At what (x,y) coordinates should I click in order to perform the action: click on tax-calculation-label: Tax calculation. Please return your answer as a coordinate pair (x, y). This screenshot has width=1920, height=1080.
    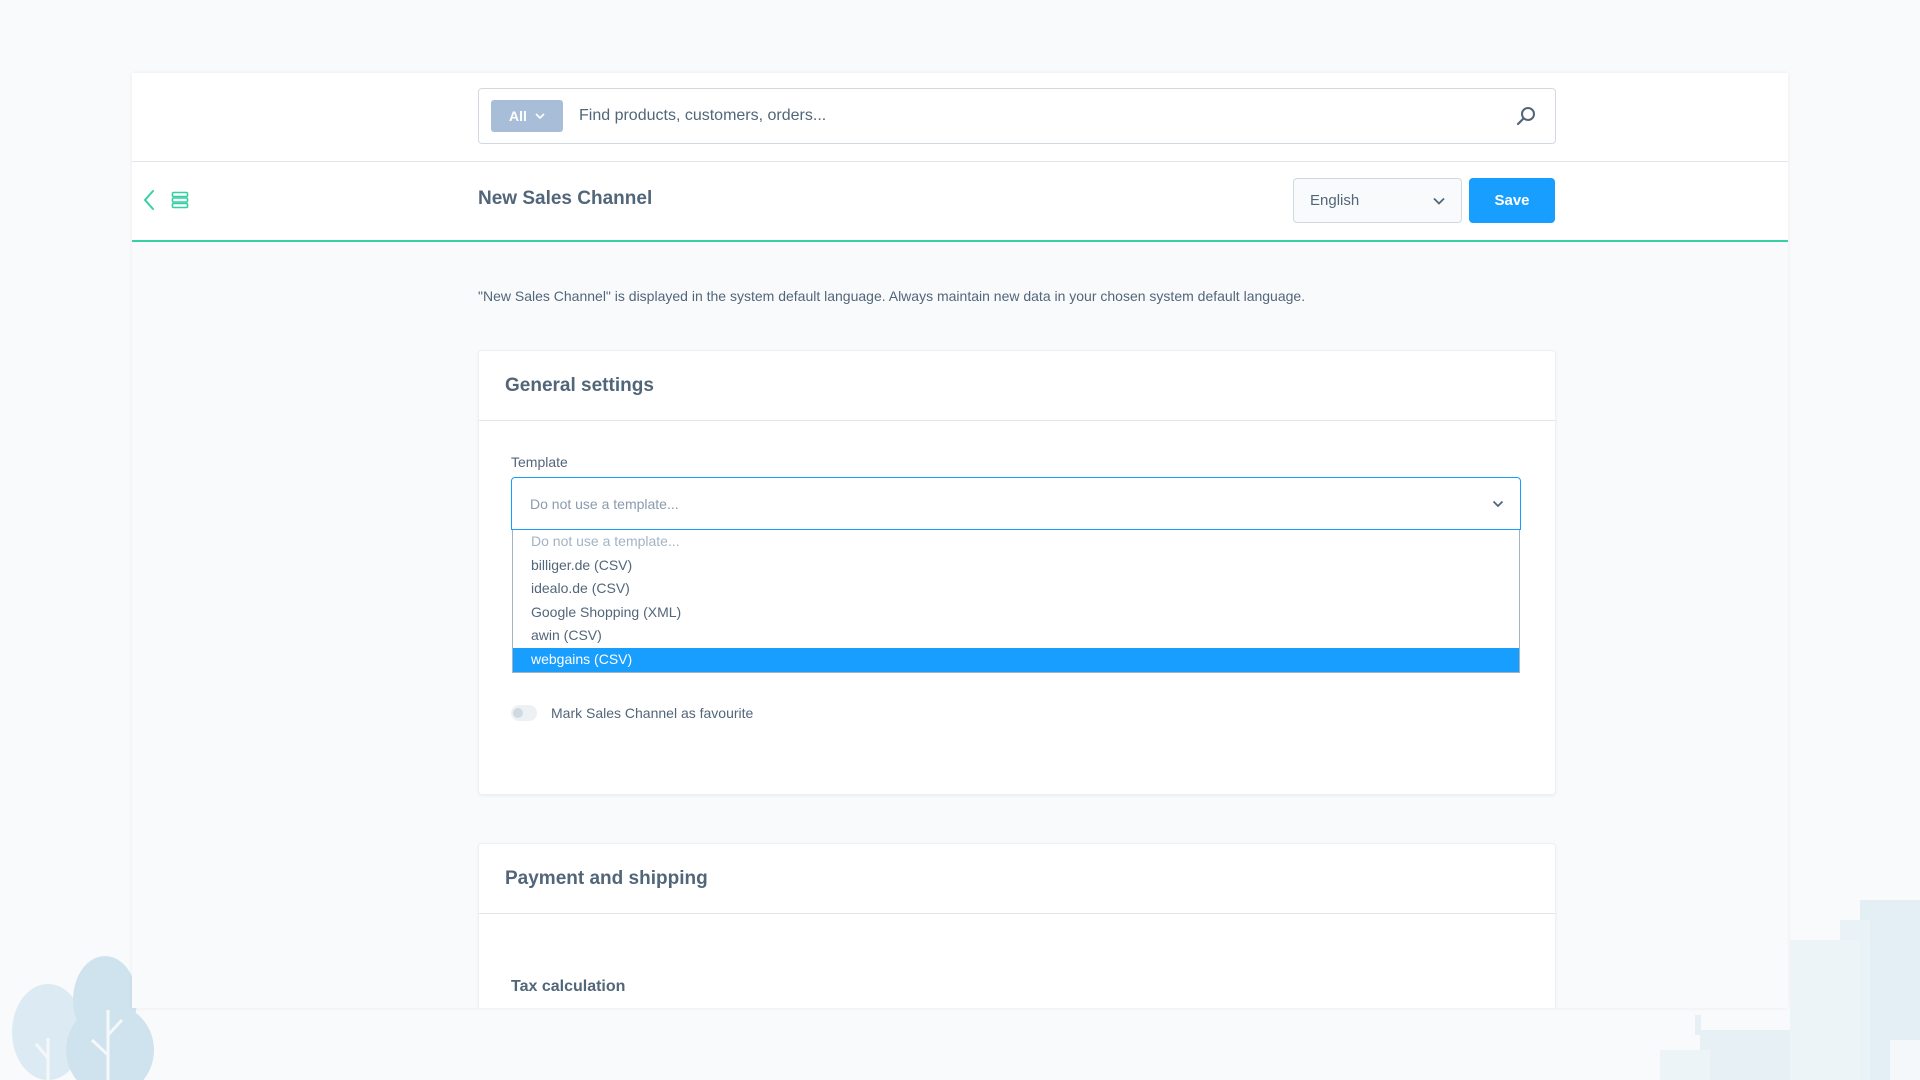
    Looking at the image, I should click on (568, 986).